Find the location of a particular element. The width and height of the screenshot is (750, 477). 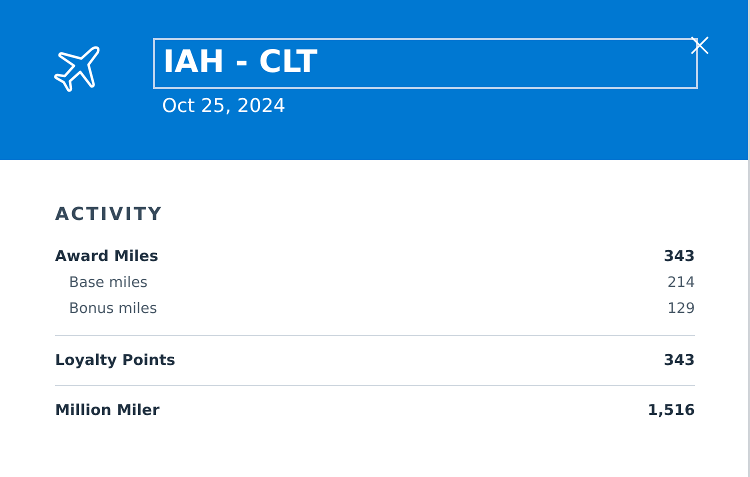

row-label: Base miles is located at coordinates (108, 283).